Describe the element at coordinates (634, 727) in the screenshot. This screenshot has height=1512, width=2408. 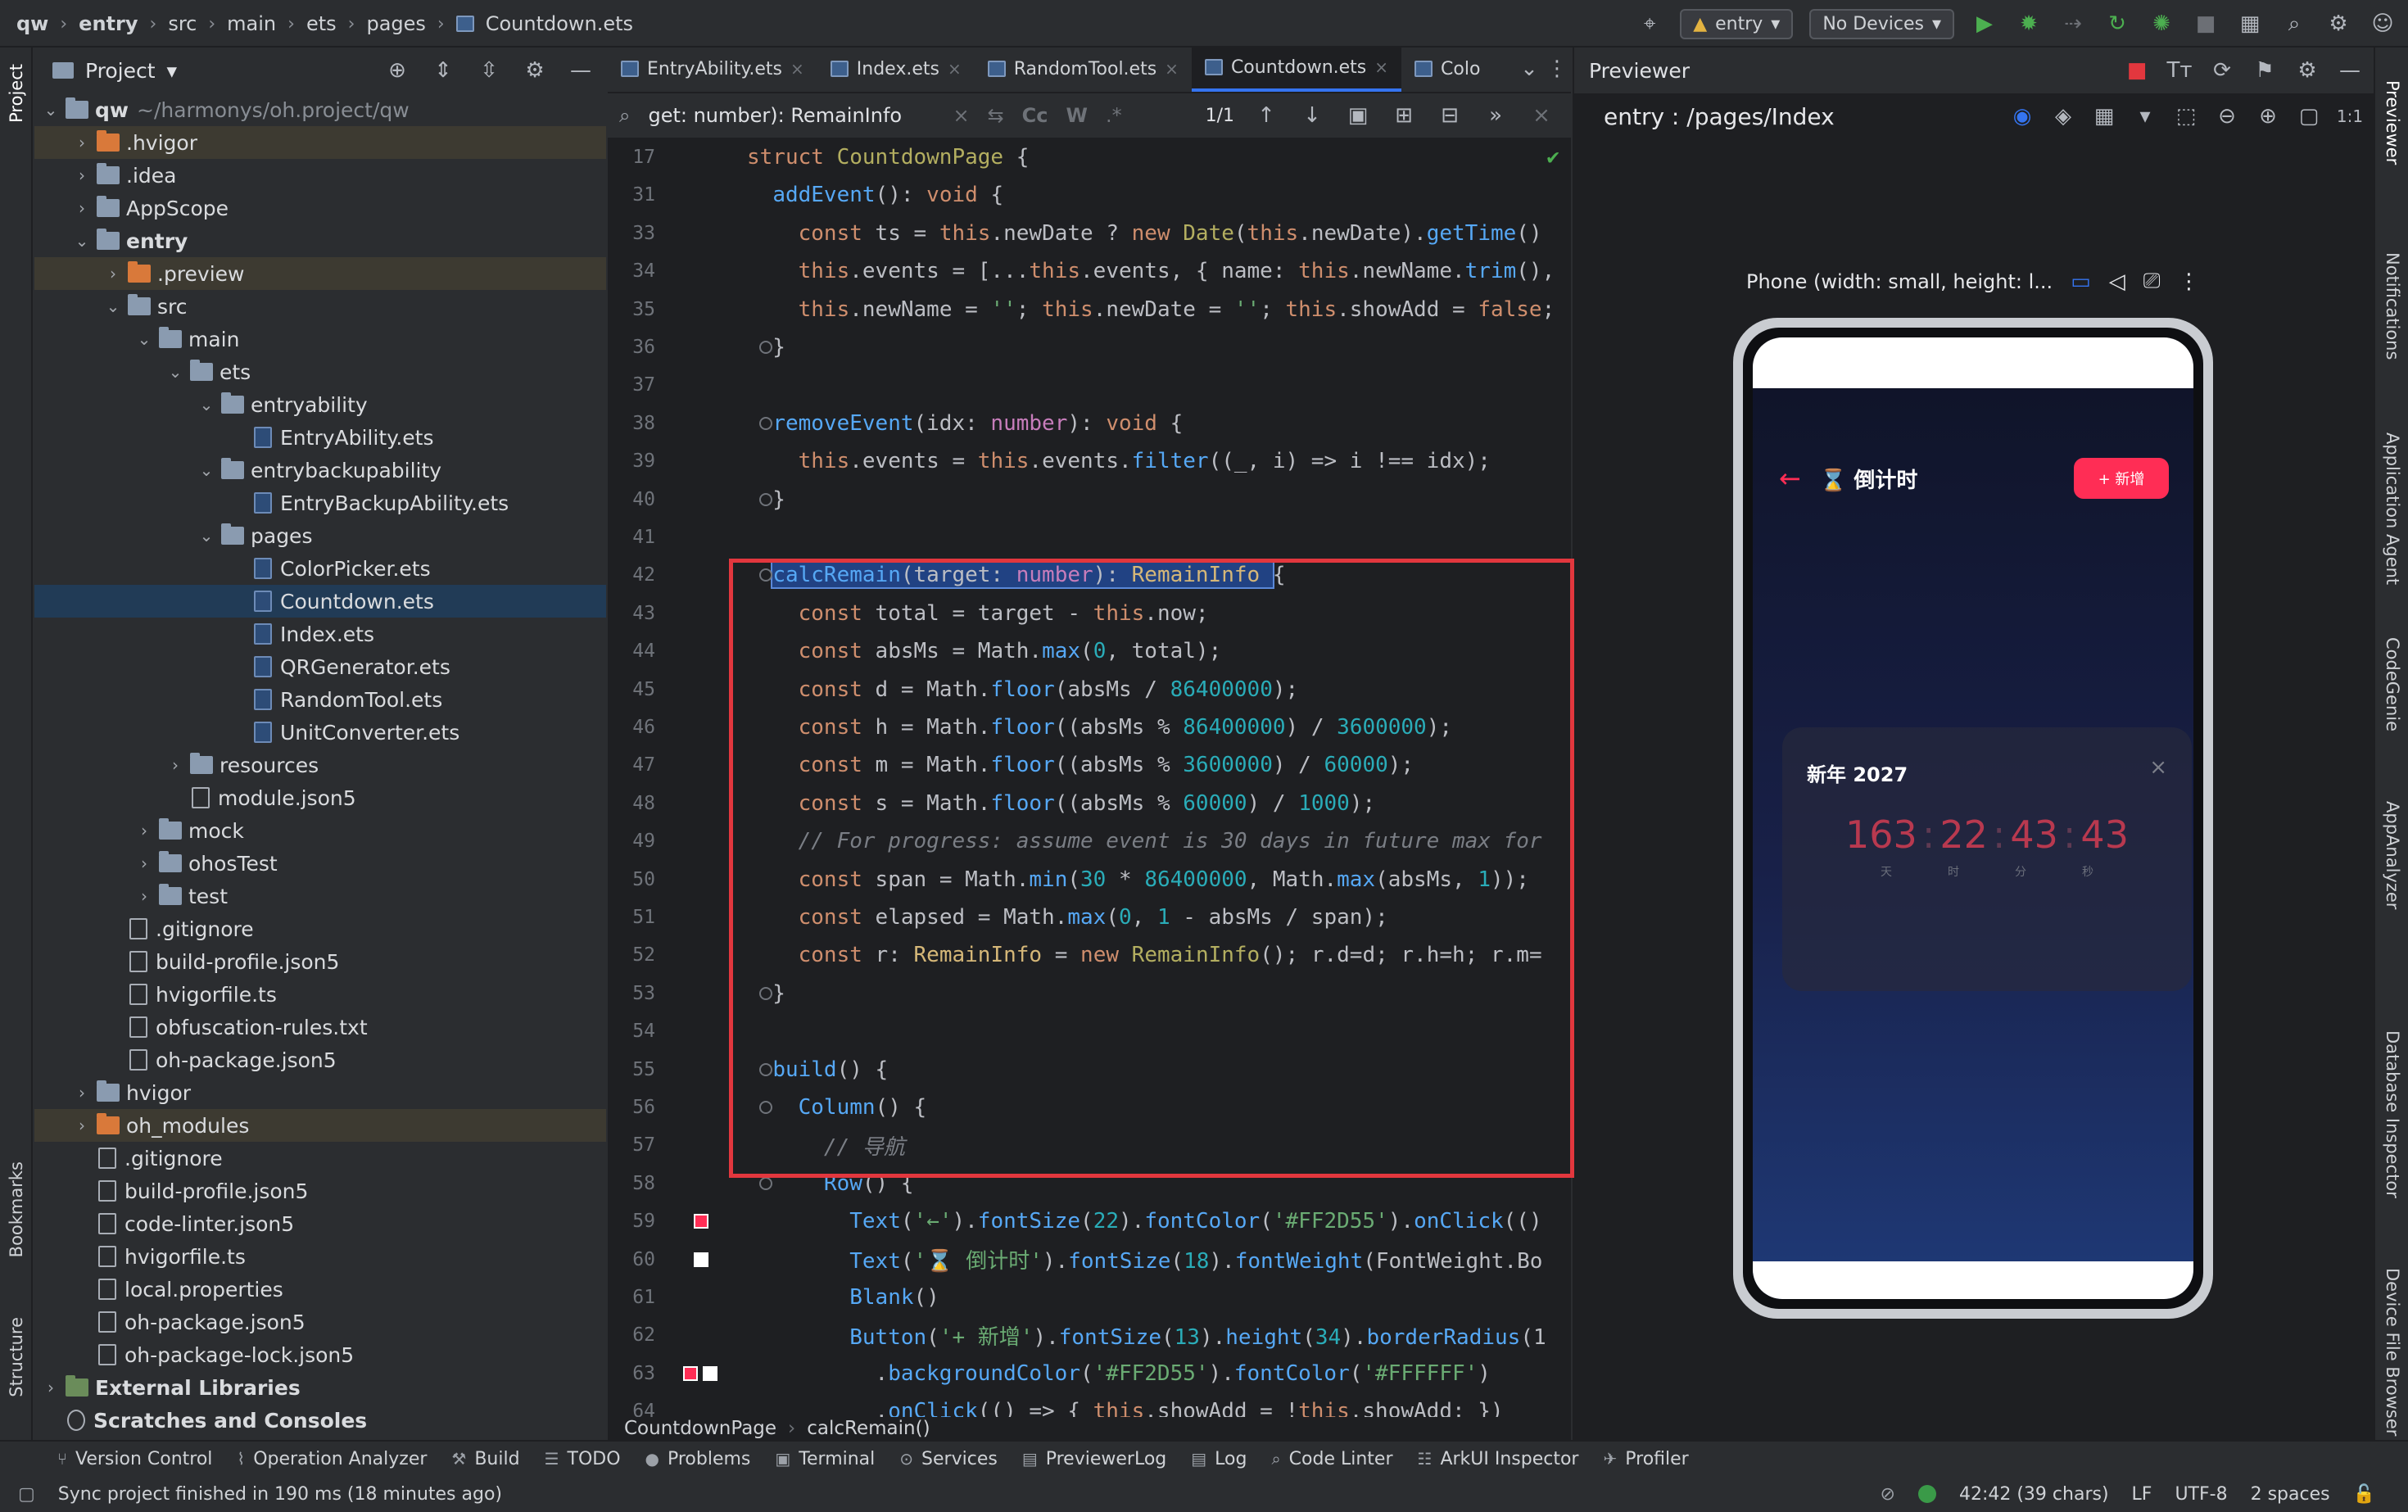
I see `line-number: 46` at that location.